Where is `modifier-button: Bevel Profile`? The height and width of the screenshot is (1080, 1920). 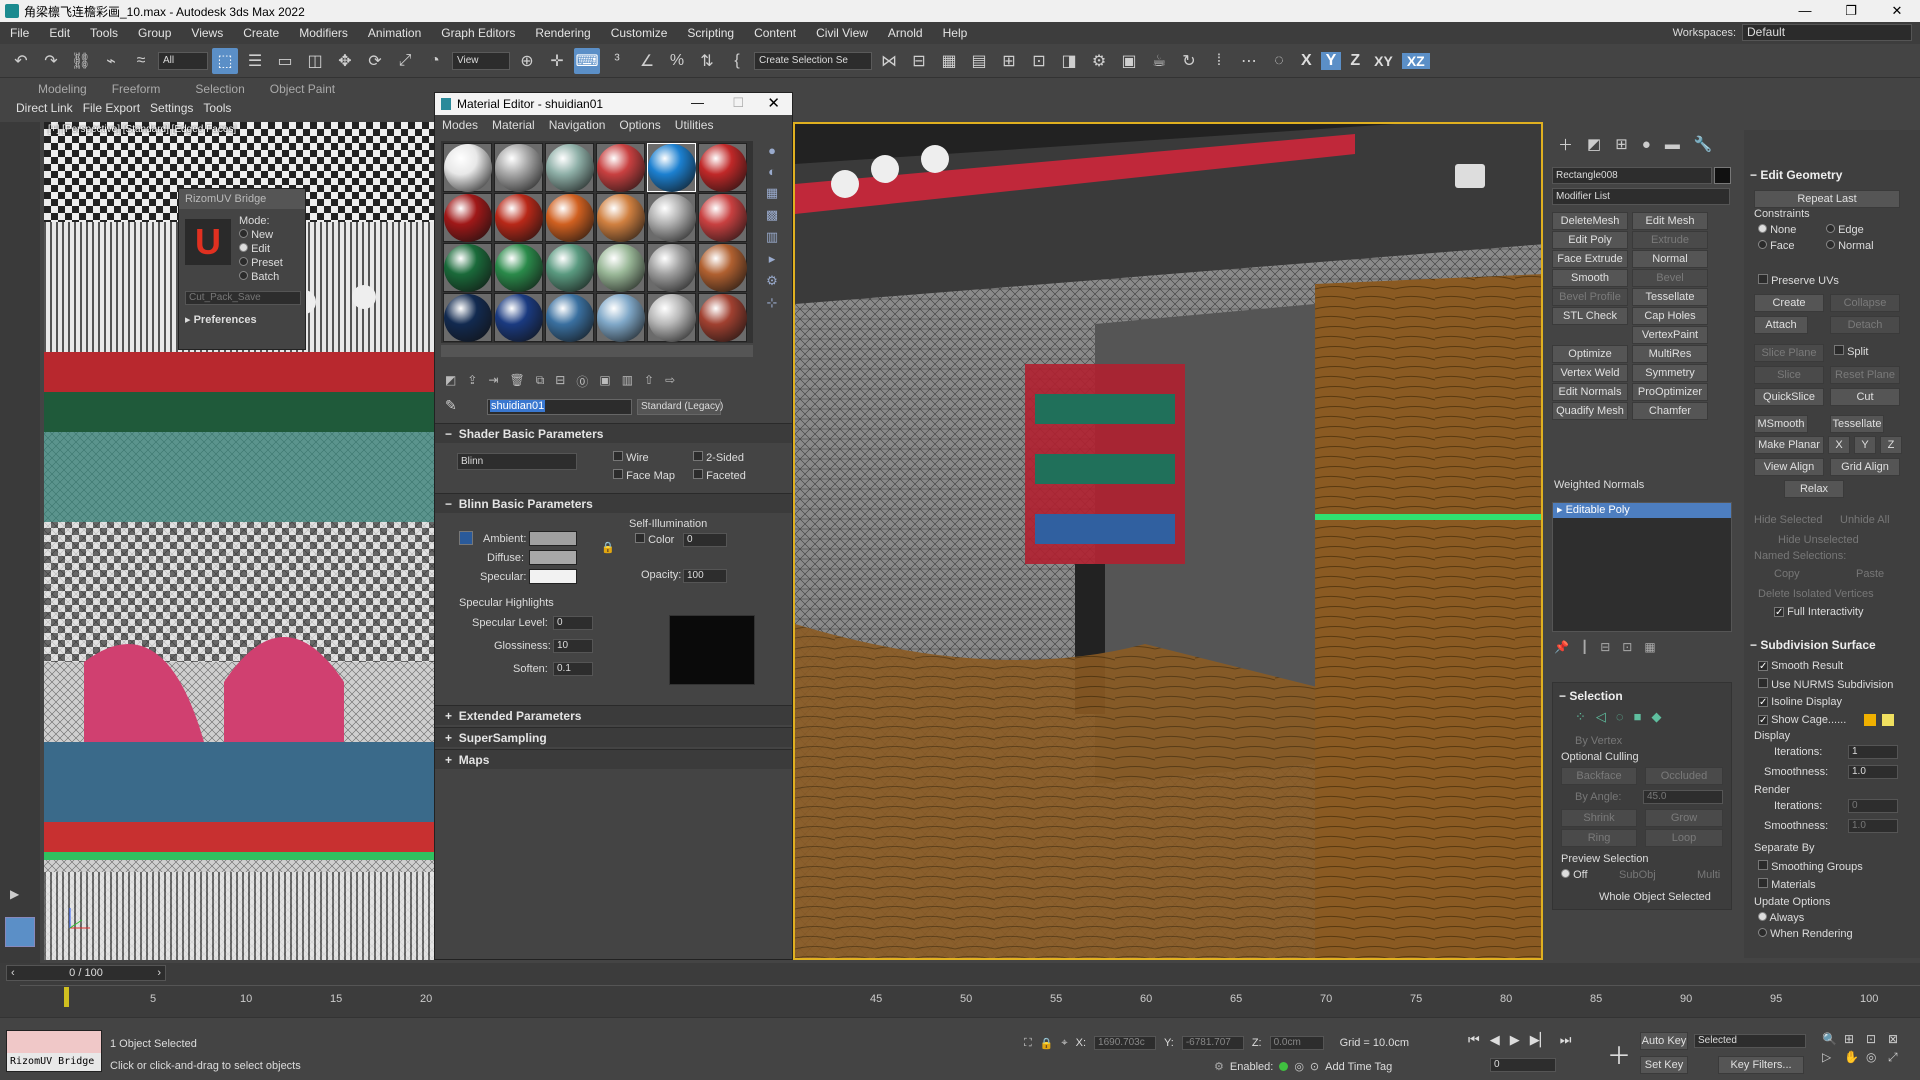 modifier-button: Bevel Profile is located at coordinates (1590, 297).